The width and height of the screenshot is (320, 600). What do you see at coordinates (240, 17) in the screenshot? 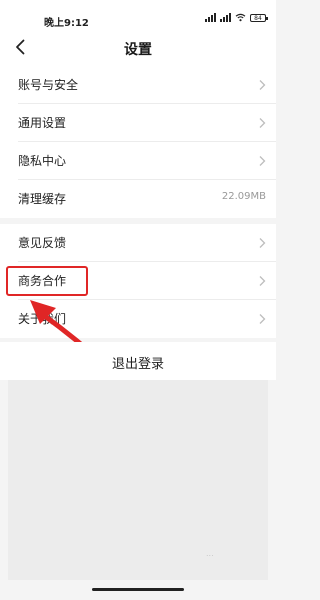
I see `wifi-icon` at bounding box center [240, 17].